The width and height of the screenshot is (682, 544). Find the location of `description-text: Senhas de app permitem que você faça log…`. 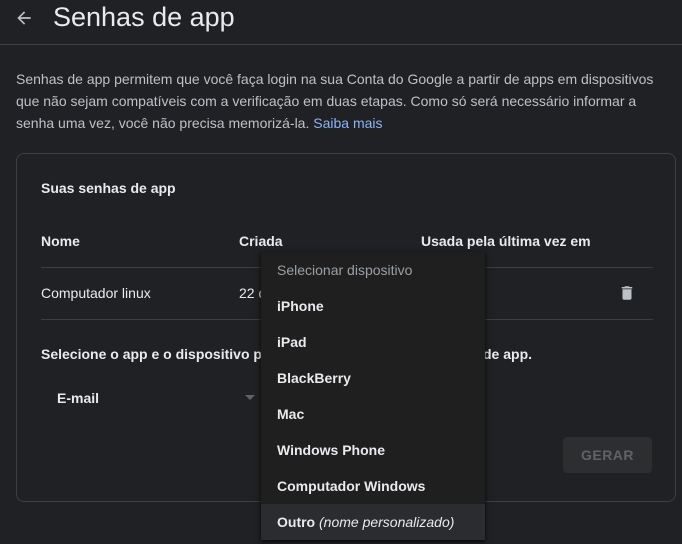

description-text: Senhas de app permitem que você faça log… is located at coordinates (344, 101).